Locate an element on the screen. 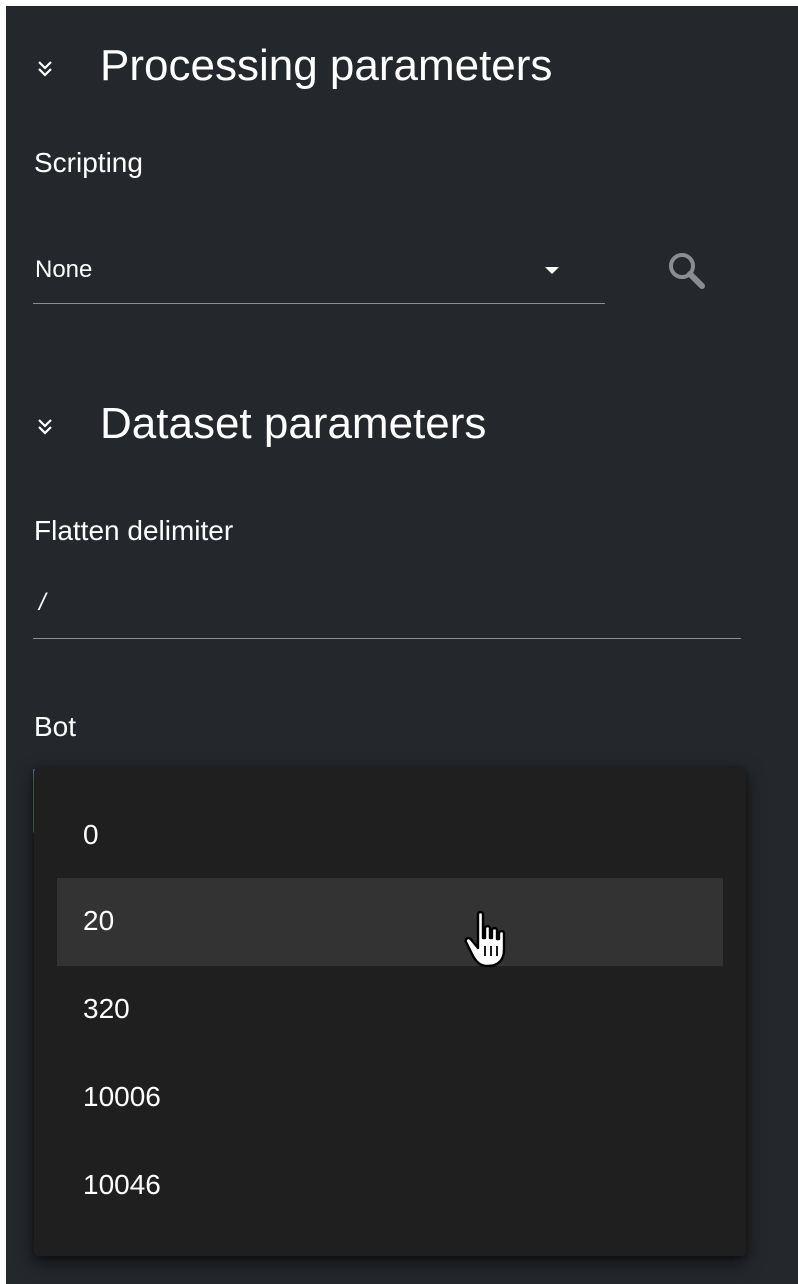 This screenshot has height=1284, width=798. bot-option-320: 320 is located at coordinates (390, 1010).